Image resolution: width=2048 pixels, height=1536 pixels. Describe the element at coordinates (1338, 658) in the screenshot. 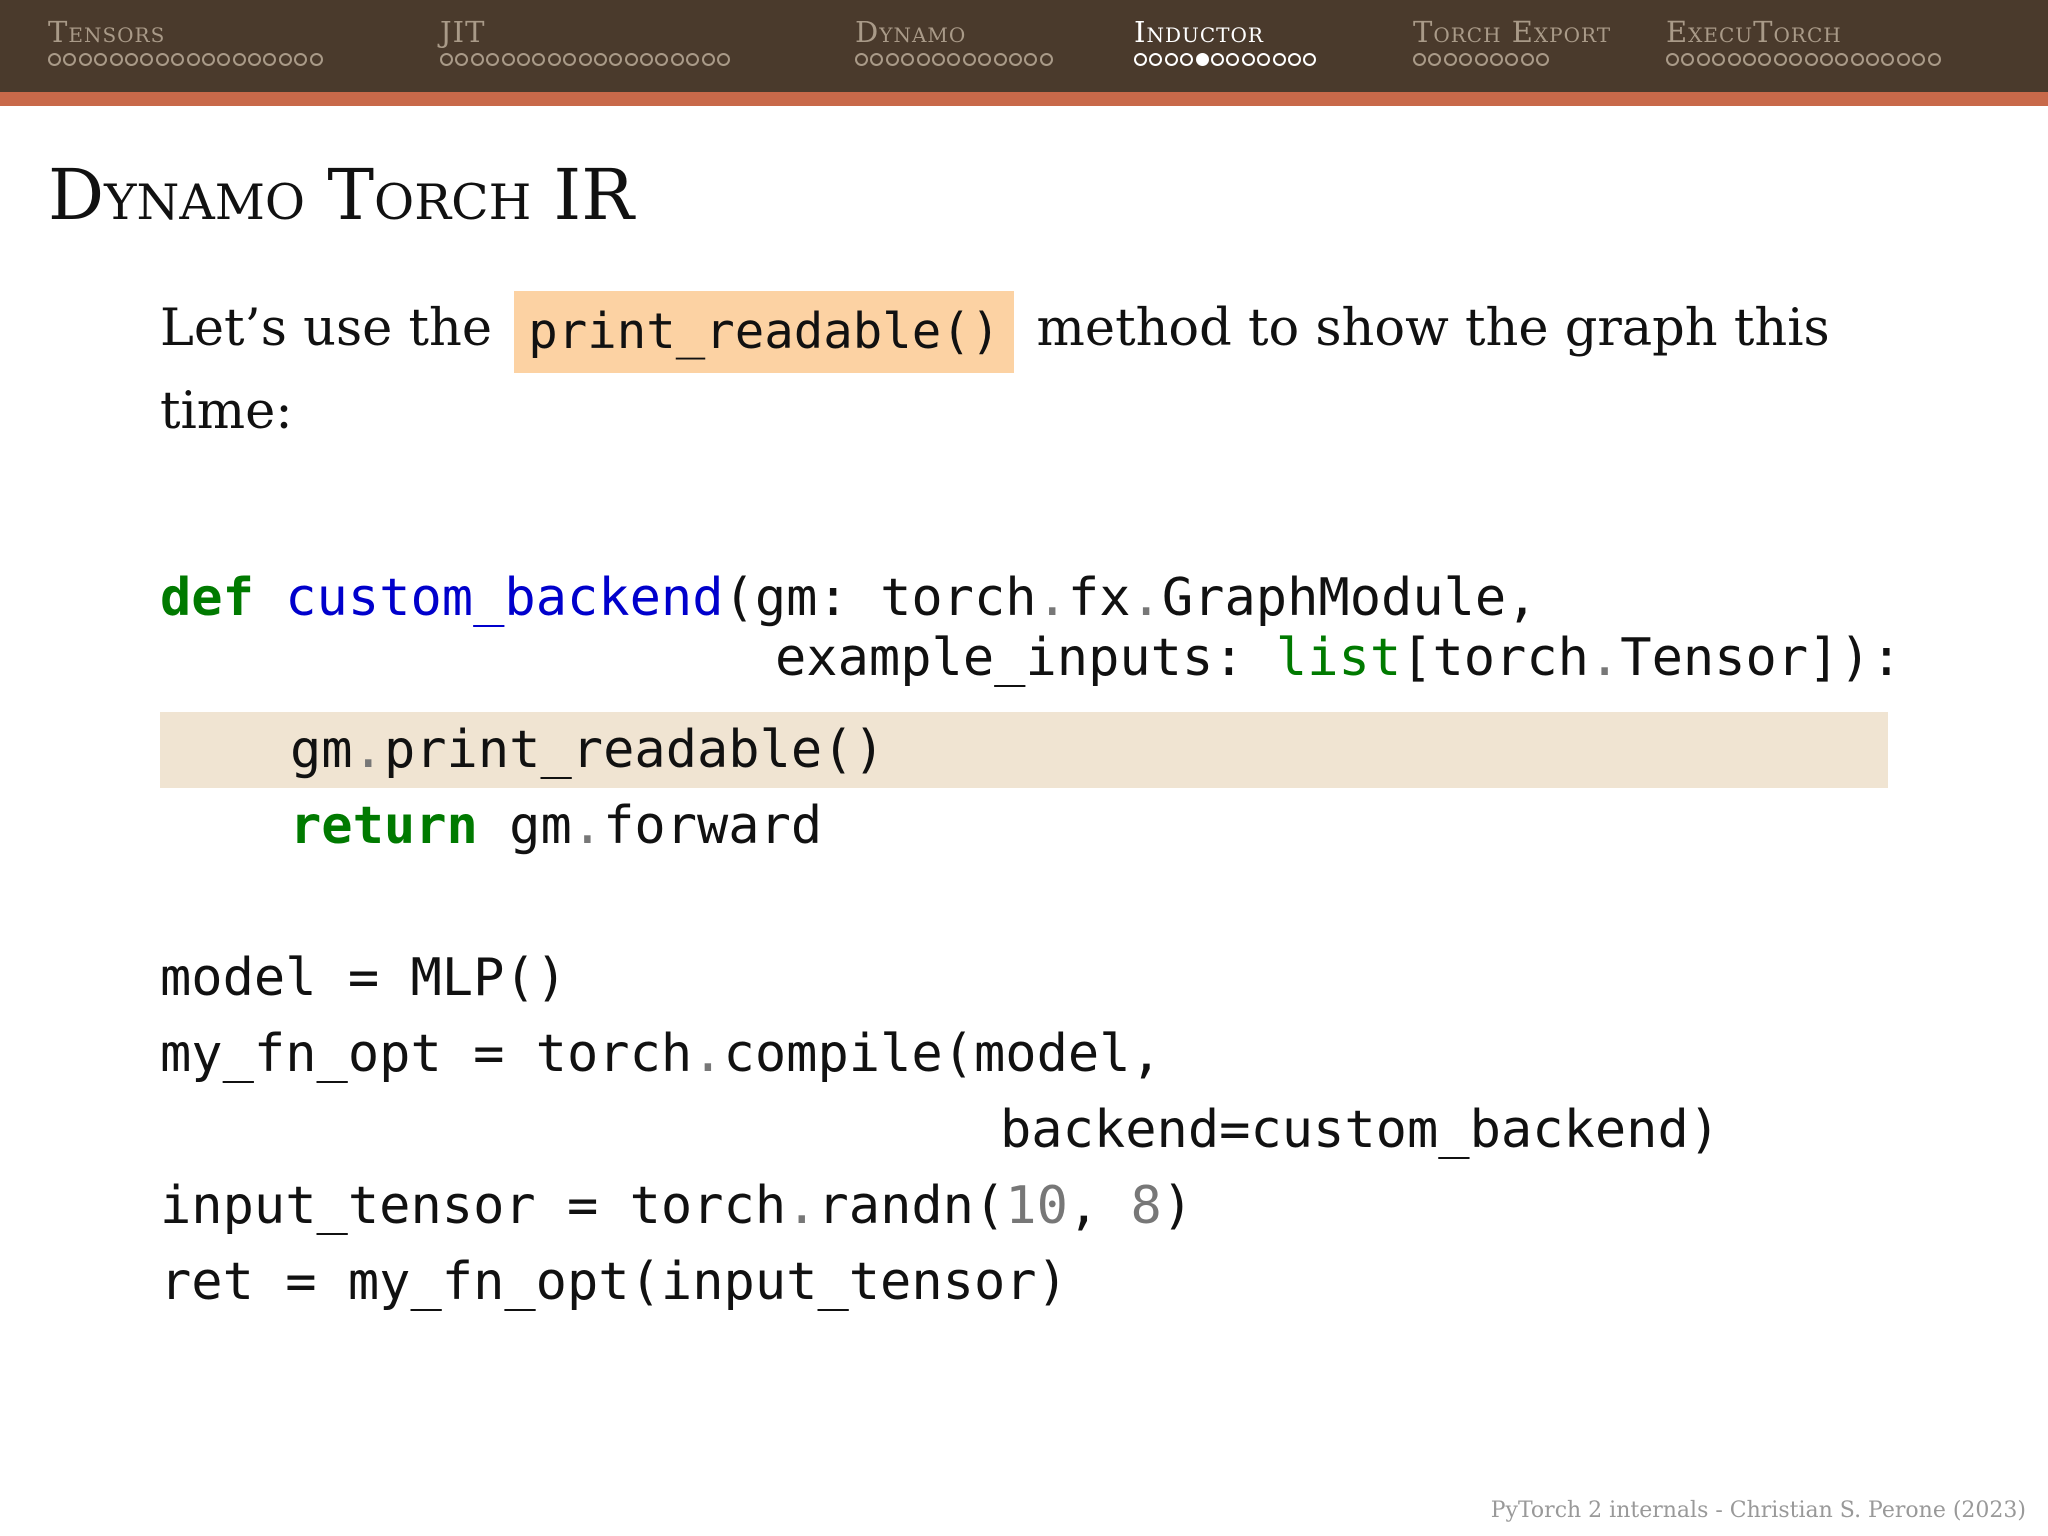

I see `code-builtin: list` at that location.